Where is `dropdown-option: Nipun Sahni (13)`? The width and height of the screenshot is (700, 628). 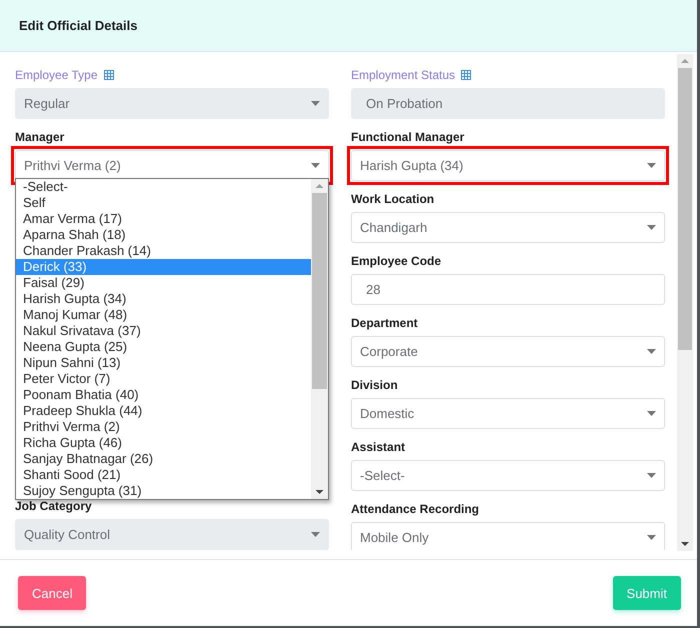
dropdown-option: Nipun Sahni (13) is located at coordinates (163, 363).